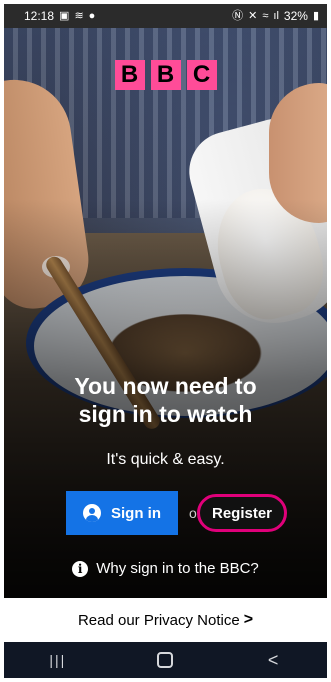 The width and height of the screenshot is (331, 682). Describe the element at coordinates (315, 15) in the screenshot. I see `battery-icon: ▮` at that location.